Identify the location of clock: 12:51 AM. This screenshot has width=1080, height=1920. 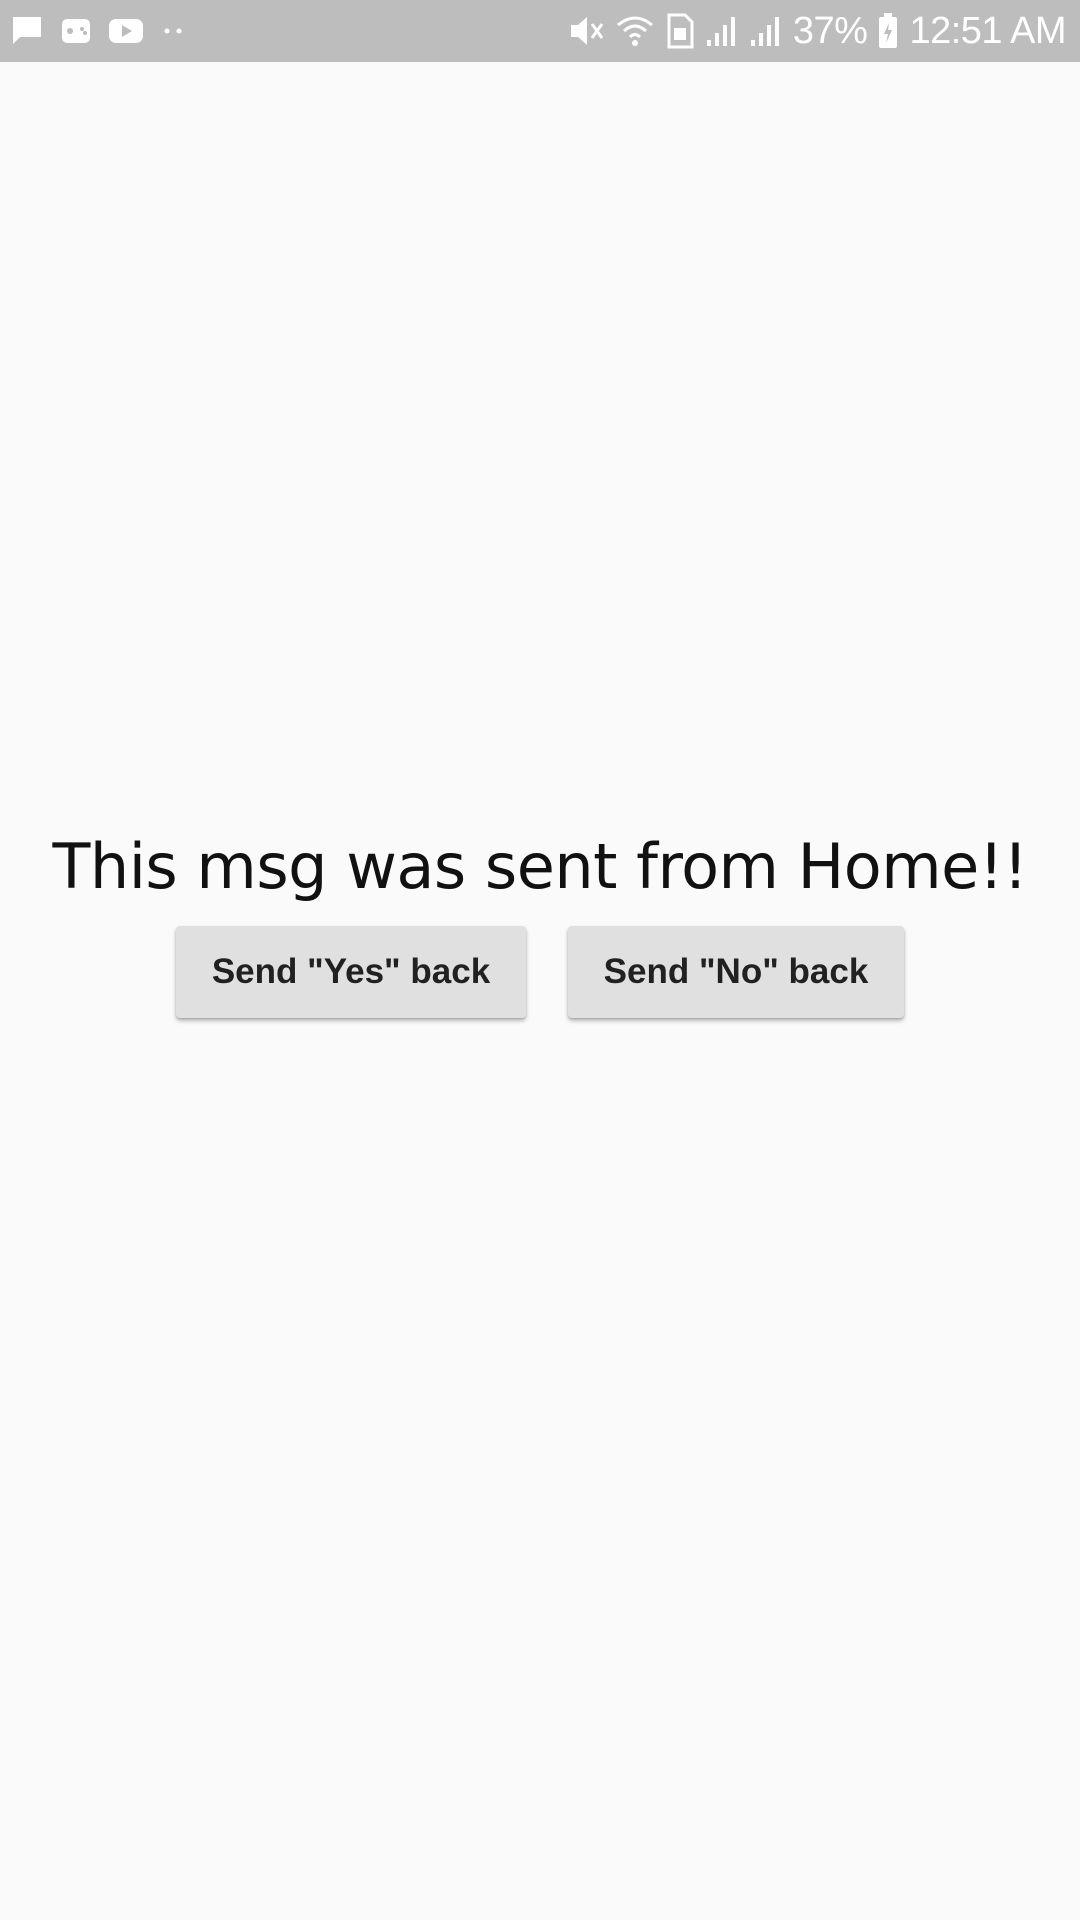
(987, 30).